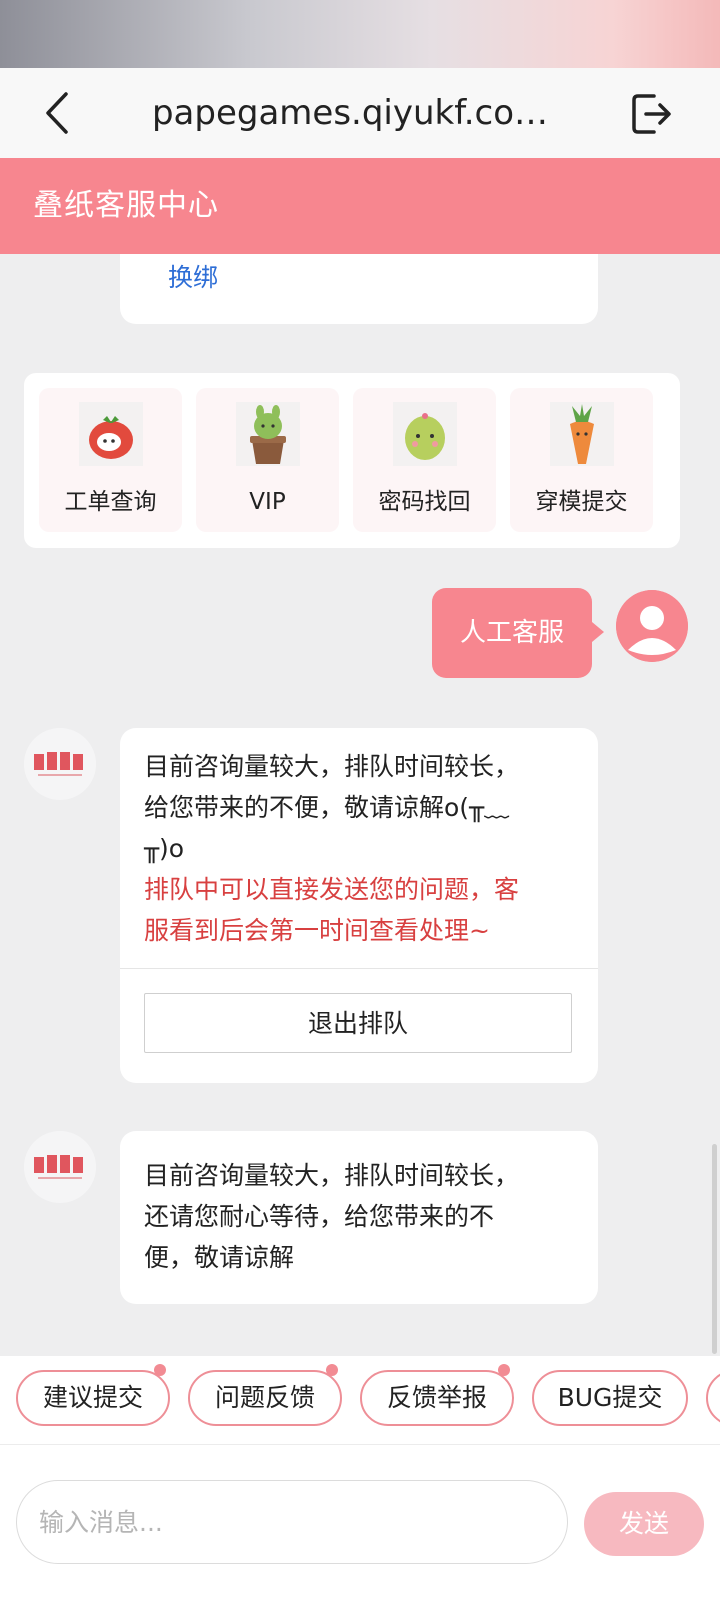 The image size is (720, 1600). What do you see at coordinates (267, 502) in the screenshot?
I see `quick-action-label: VIP` at bounding box center [267, 502].